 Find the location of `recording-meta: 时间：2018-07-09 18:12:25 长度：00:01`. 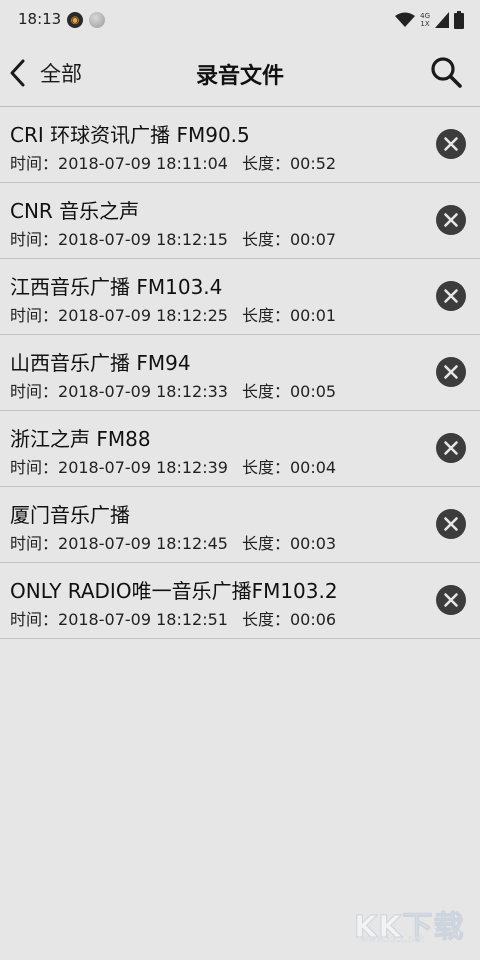

recording-meta: 时间：2018-07-09 18:12:25 长度：00:01 is located at coordinates (173, 314).